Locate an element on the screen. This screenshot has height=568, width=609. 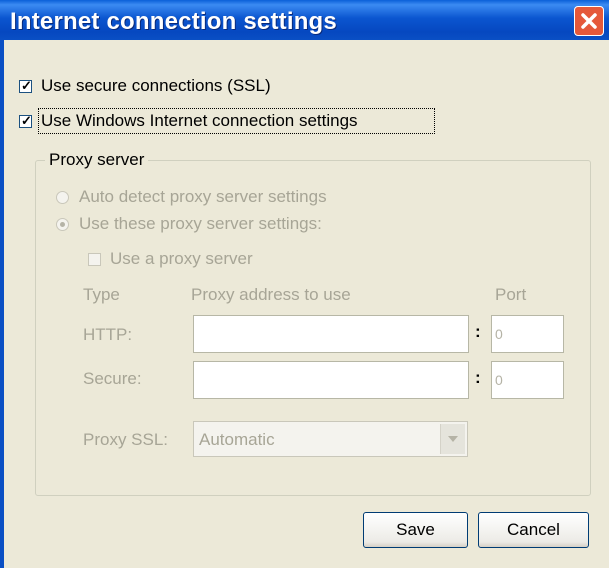
windows-settings-checkbox: ✓ is located at coordinates (25, 120).